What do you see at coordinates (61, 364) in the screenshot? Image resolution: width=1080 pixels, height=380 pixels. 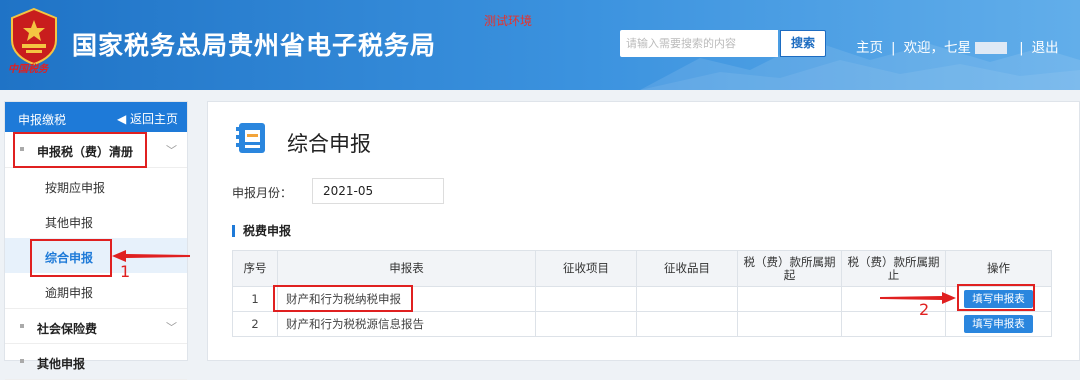 I see `sidebar-group-label: 其他申报` at bounding box center [61, 364].